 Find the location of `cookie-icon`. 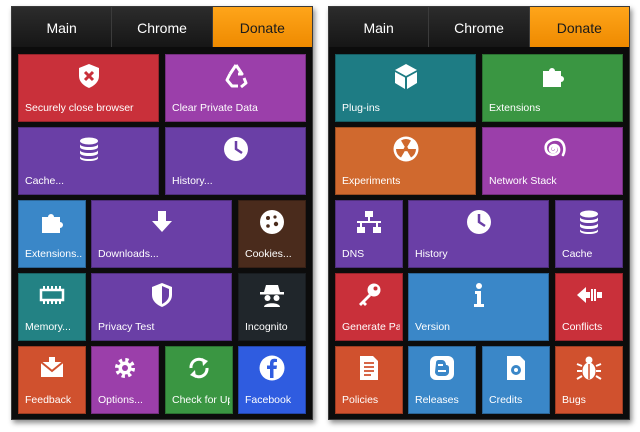

cookie-icon is located at coordinates (272, 222).